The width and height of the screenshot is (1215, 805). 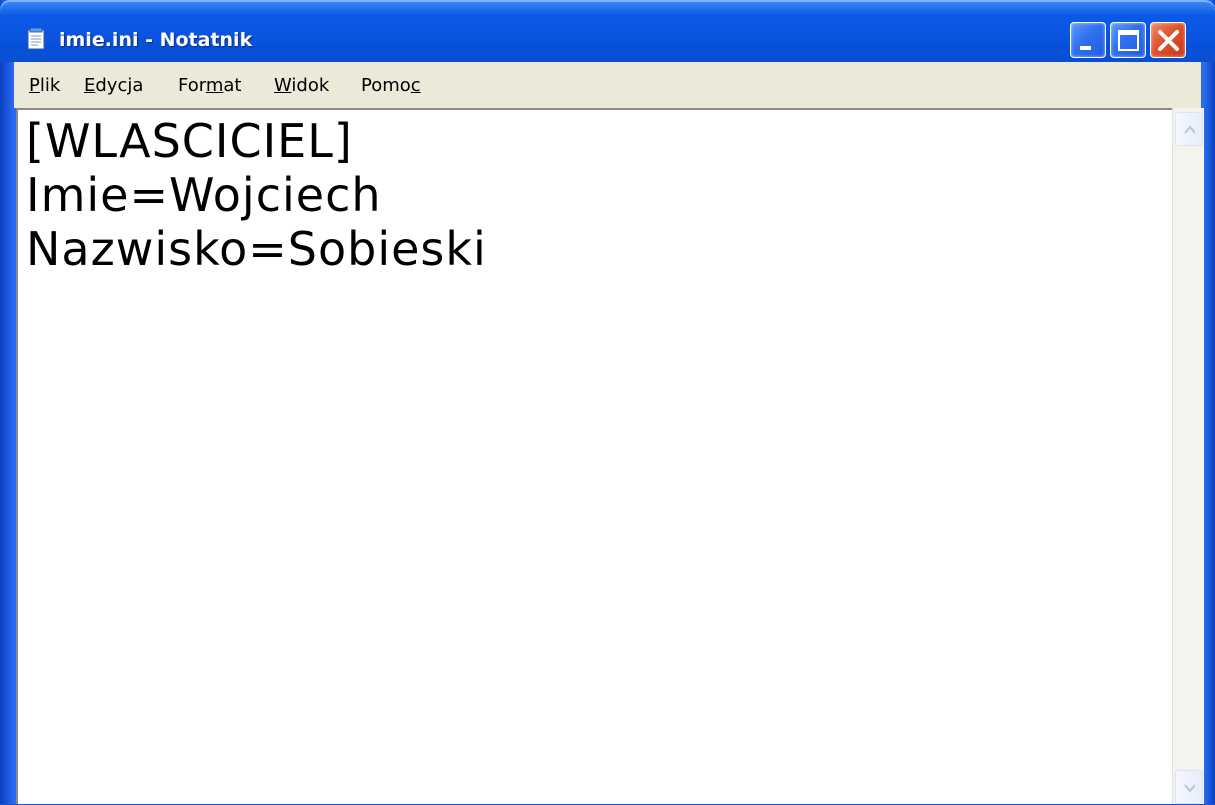 I want to click on minimize-button, so click(x=1088, y=40).